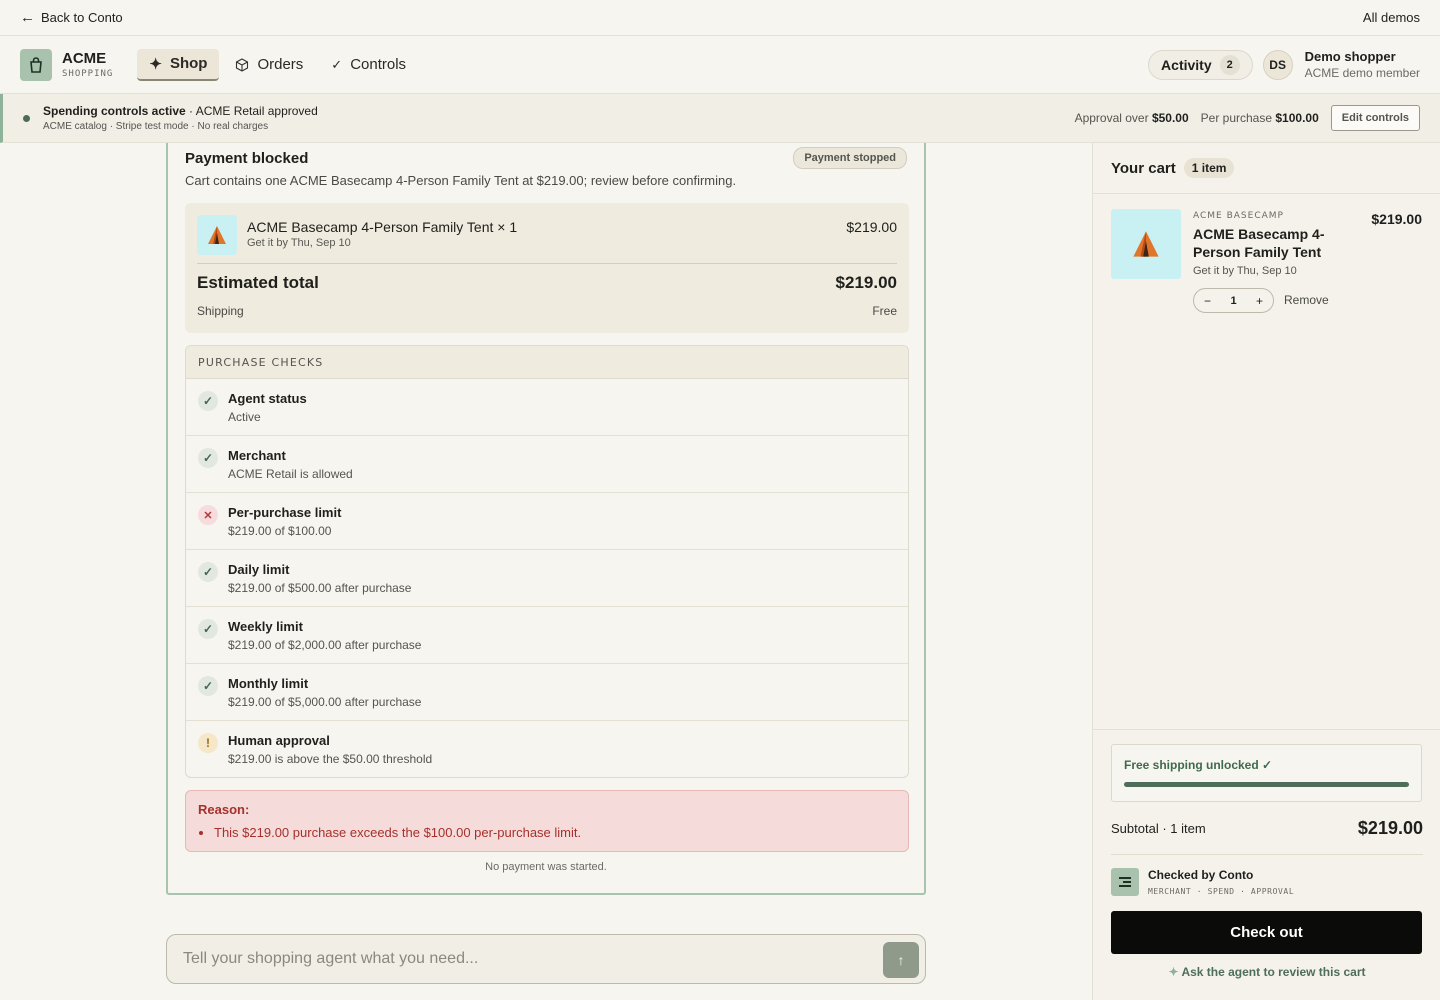  I want to click on checkout-button: Check out, so click(1266, 932).